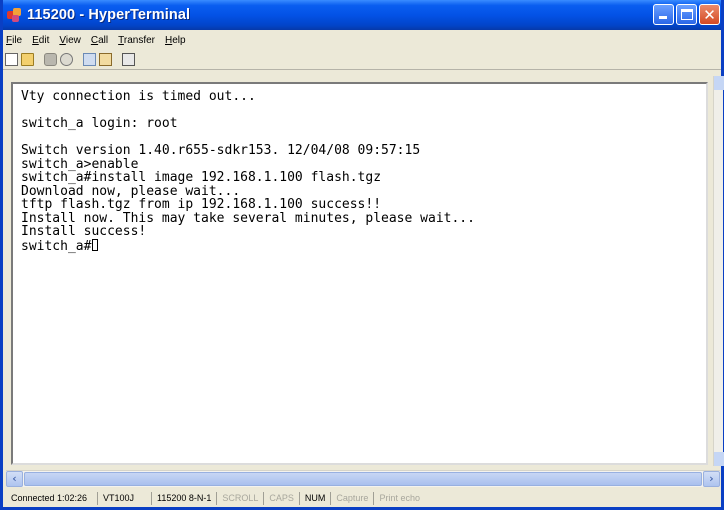  What do you see at coordinates (719, 459) in the screenshot?
I see `scroll-down-arrow-icon` at bounding box center [719, 459].